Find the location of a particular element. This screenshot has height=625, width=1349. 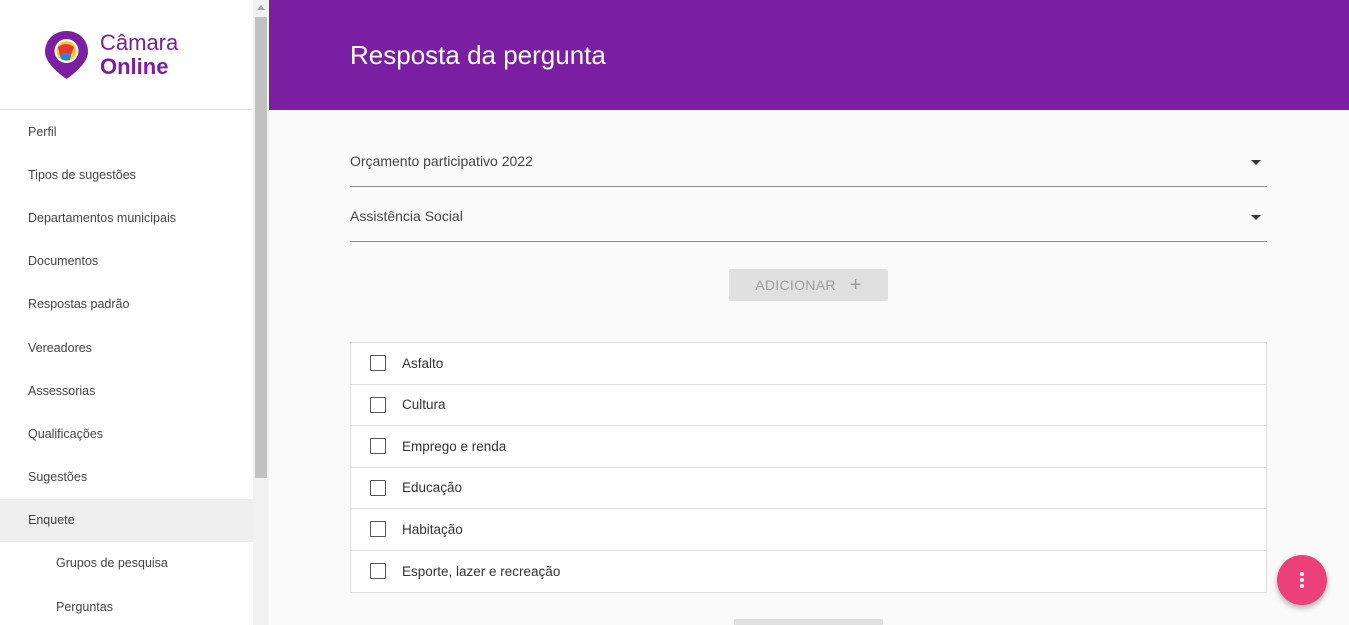

question-select-value: Assistência Social is located at coordinates (406, 216).